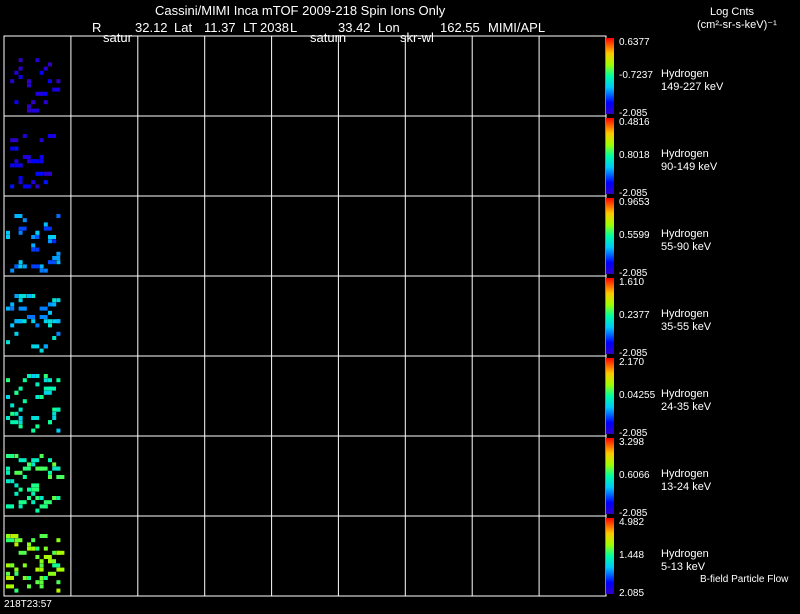 The height and width of the screenshot is (614, 800). Describe the element at coordinates (732, 12) in the screenshot. I see `units-line1: Log Cnts` at that location.